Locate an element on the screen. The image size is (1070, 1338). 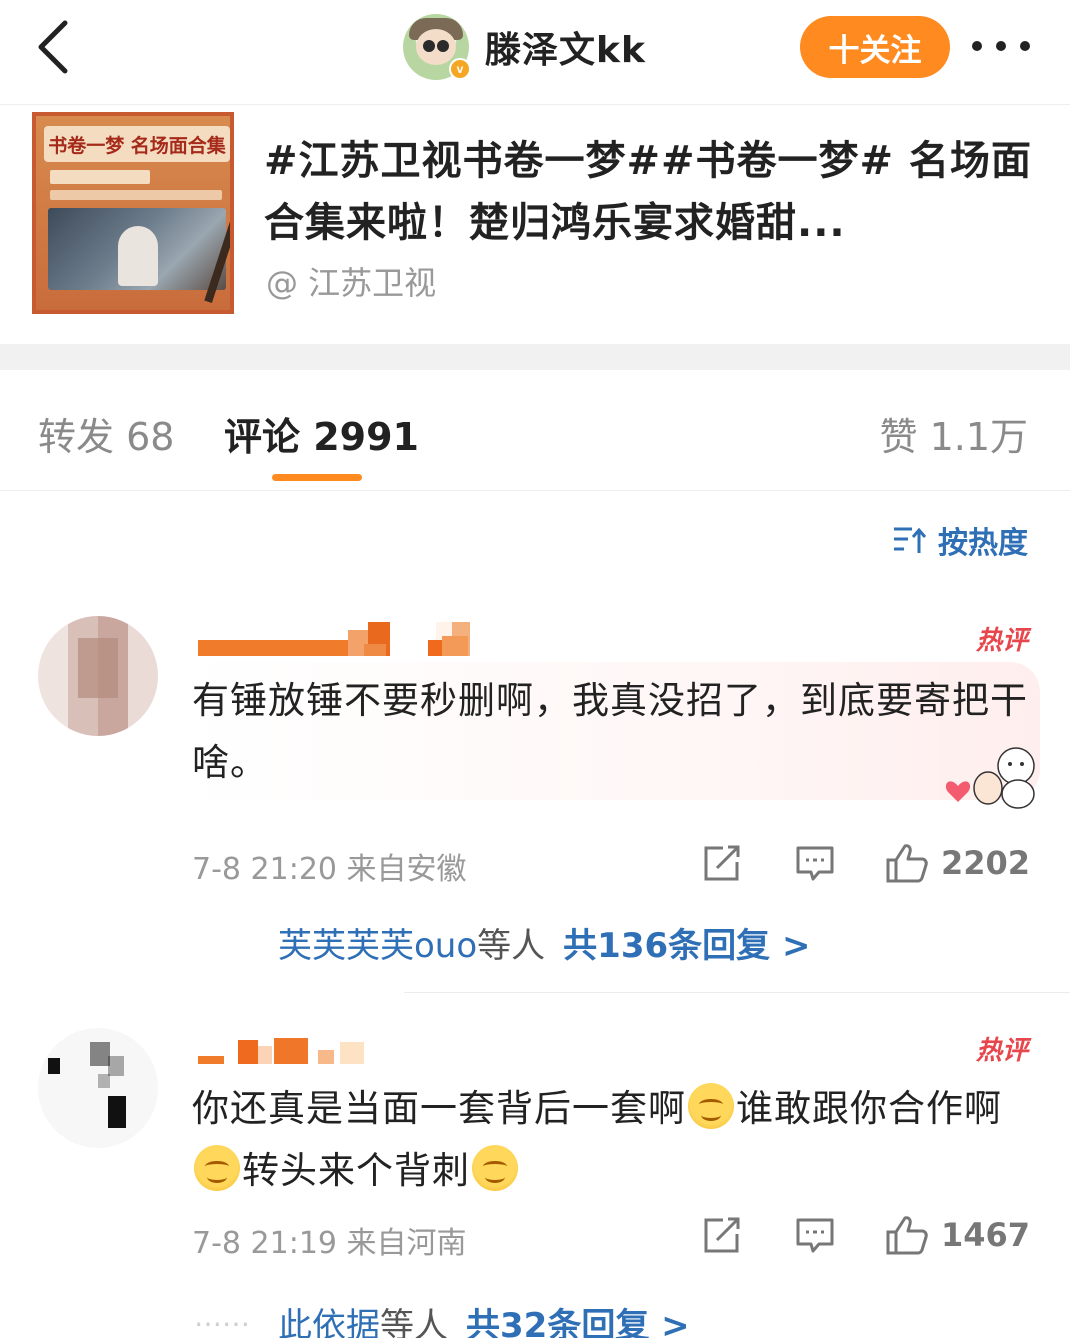
like-button: 2202 is located at coordinates (957, 863).